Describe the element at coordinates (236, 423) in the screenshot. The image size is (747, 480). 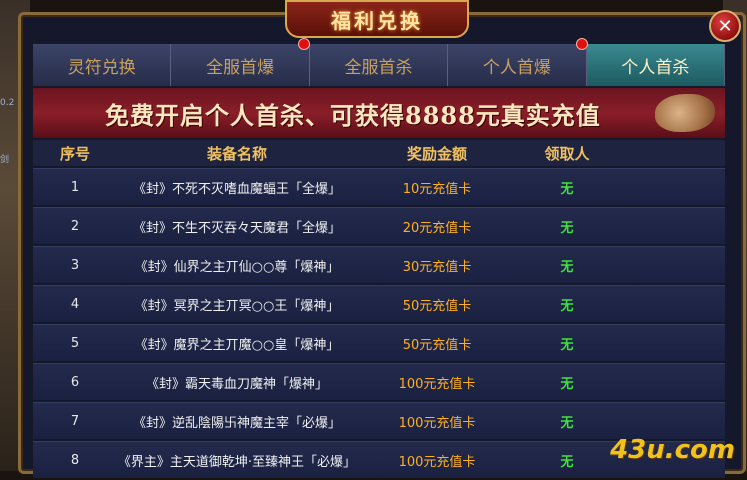
I see `row-item-name: 《封》逆乱陰陽卐神魔主宰「必爆」` at that location.